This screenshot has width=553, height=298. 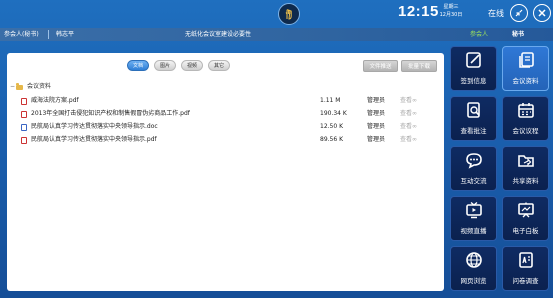 I want to click on shared-folder-icon, so click(x=525, y=161).